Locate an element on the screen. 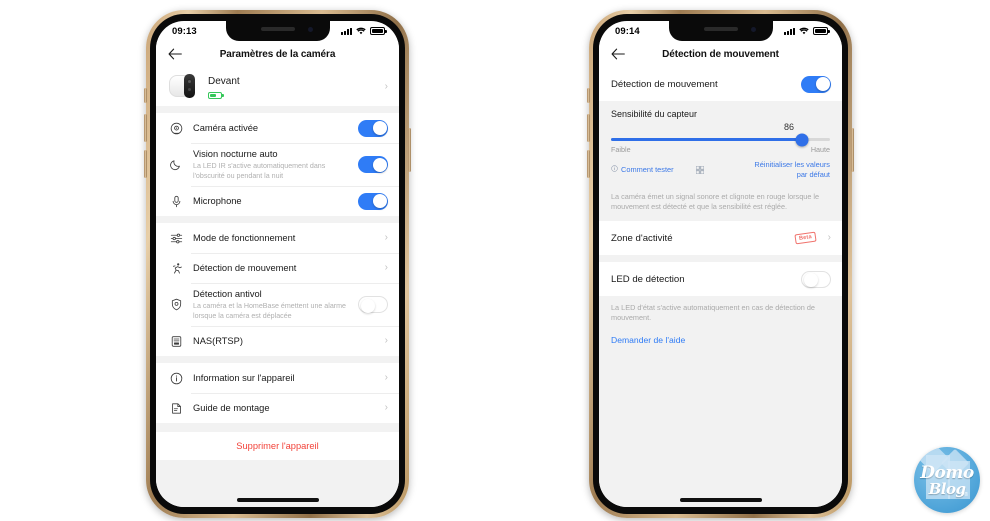 The image size is (990, 521). device-header-row: Devant › is located at coordinates (277, 86).